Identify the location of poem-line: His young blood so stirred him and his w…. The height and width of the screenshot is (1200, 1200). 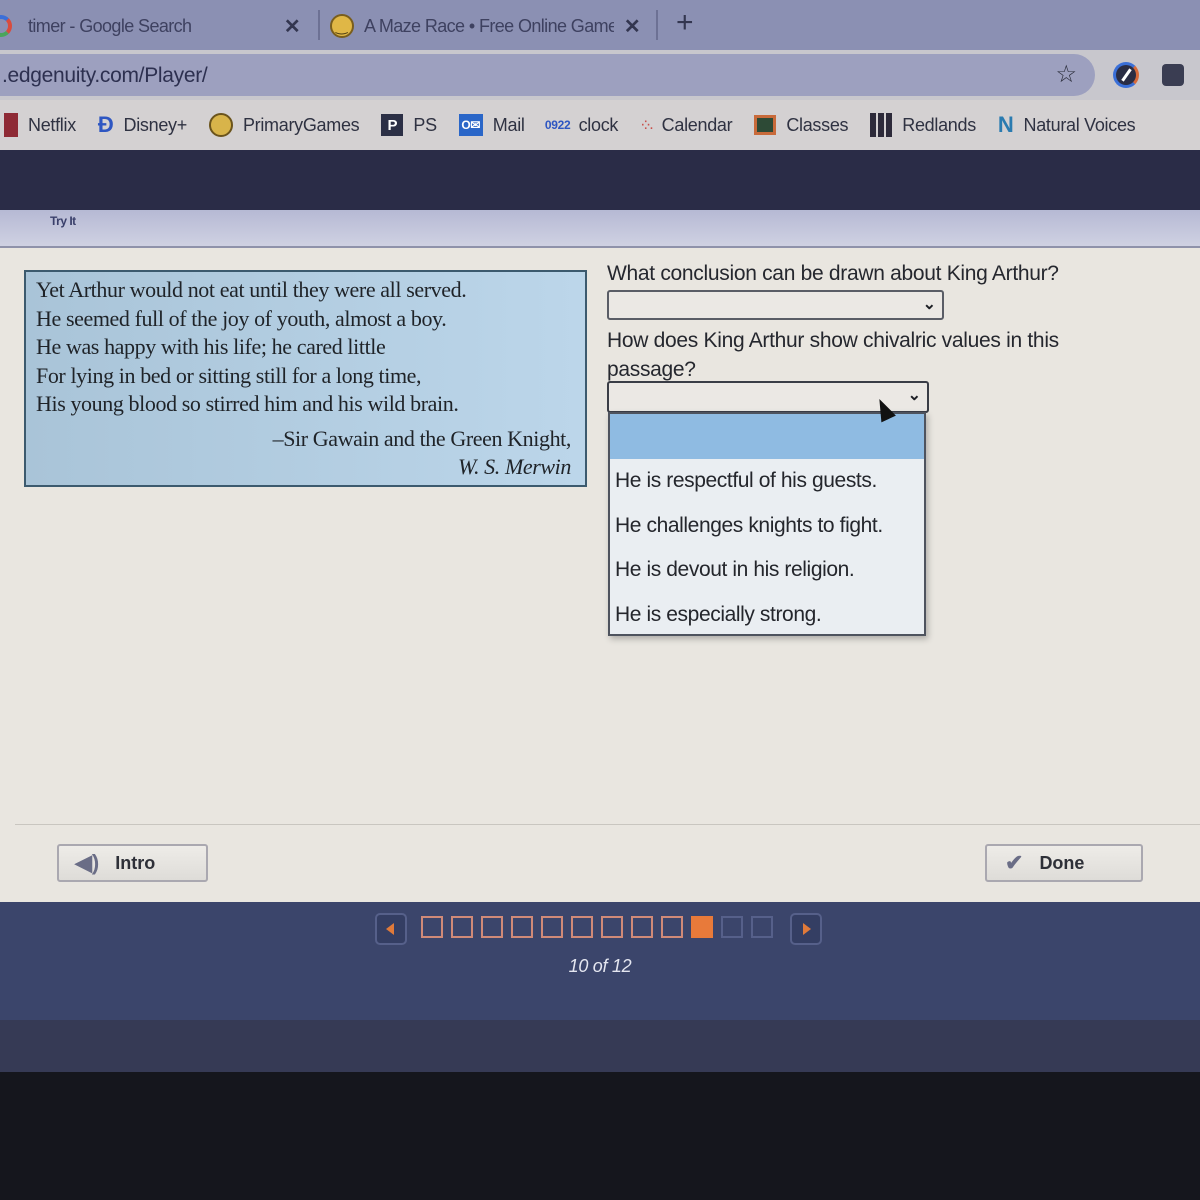
(247, 403).